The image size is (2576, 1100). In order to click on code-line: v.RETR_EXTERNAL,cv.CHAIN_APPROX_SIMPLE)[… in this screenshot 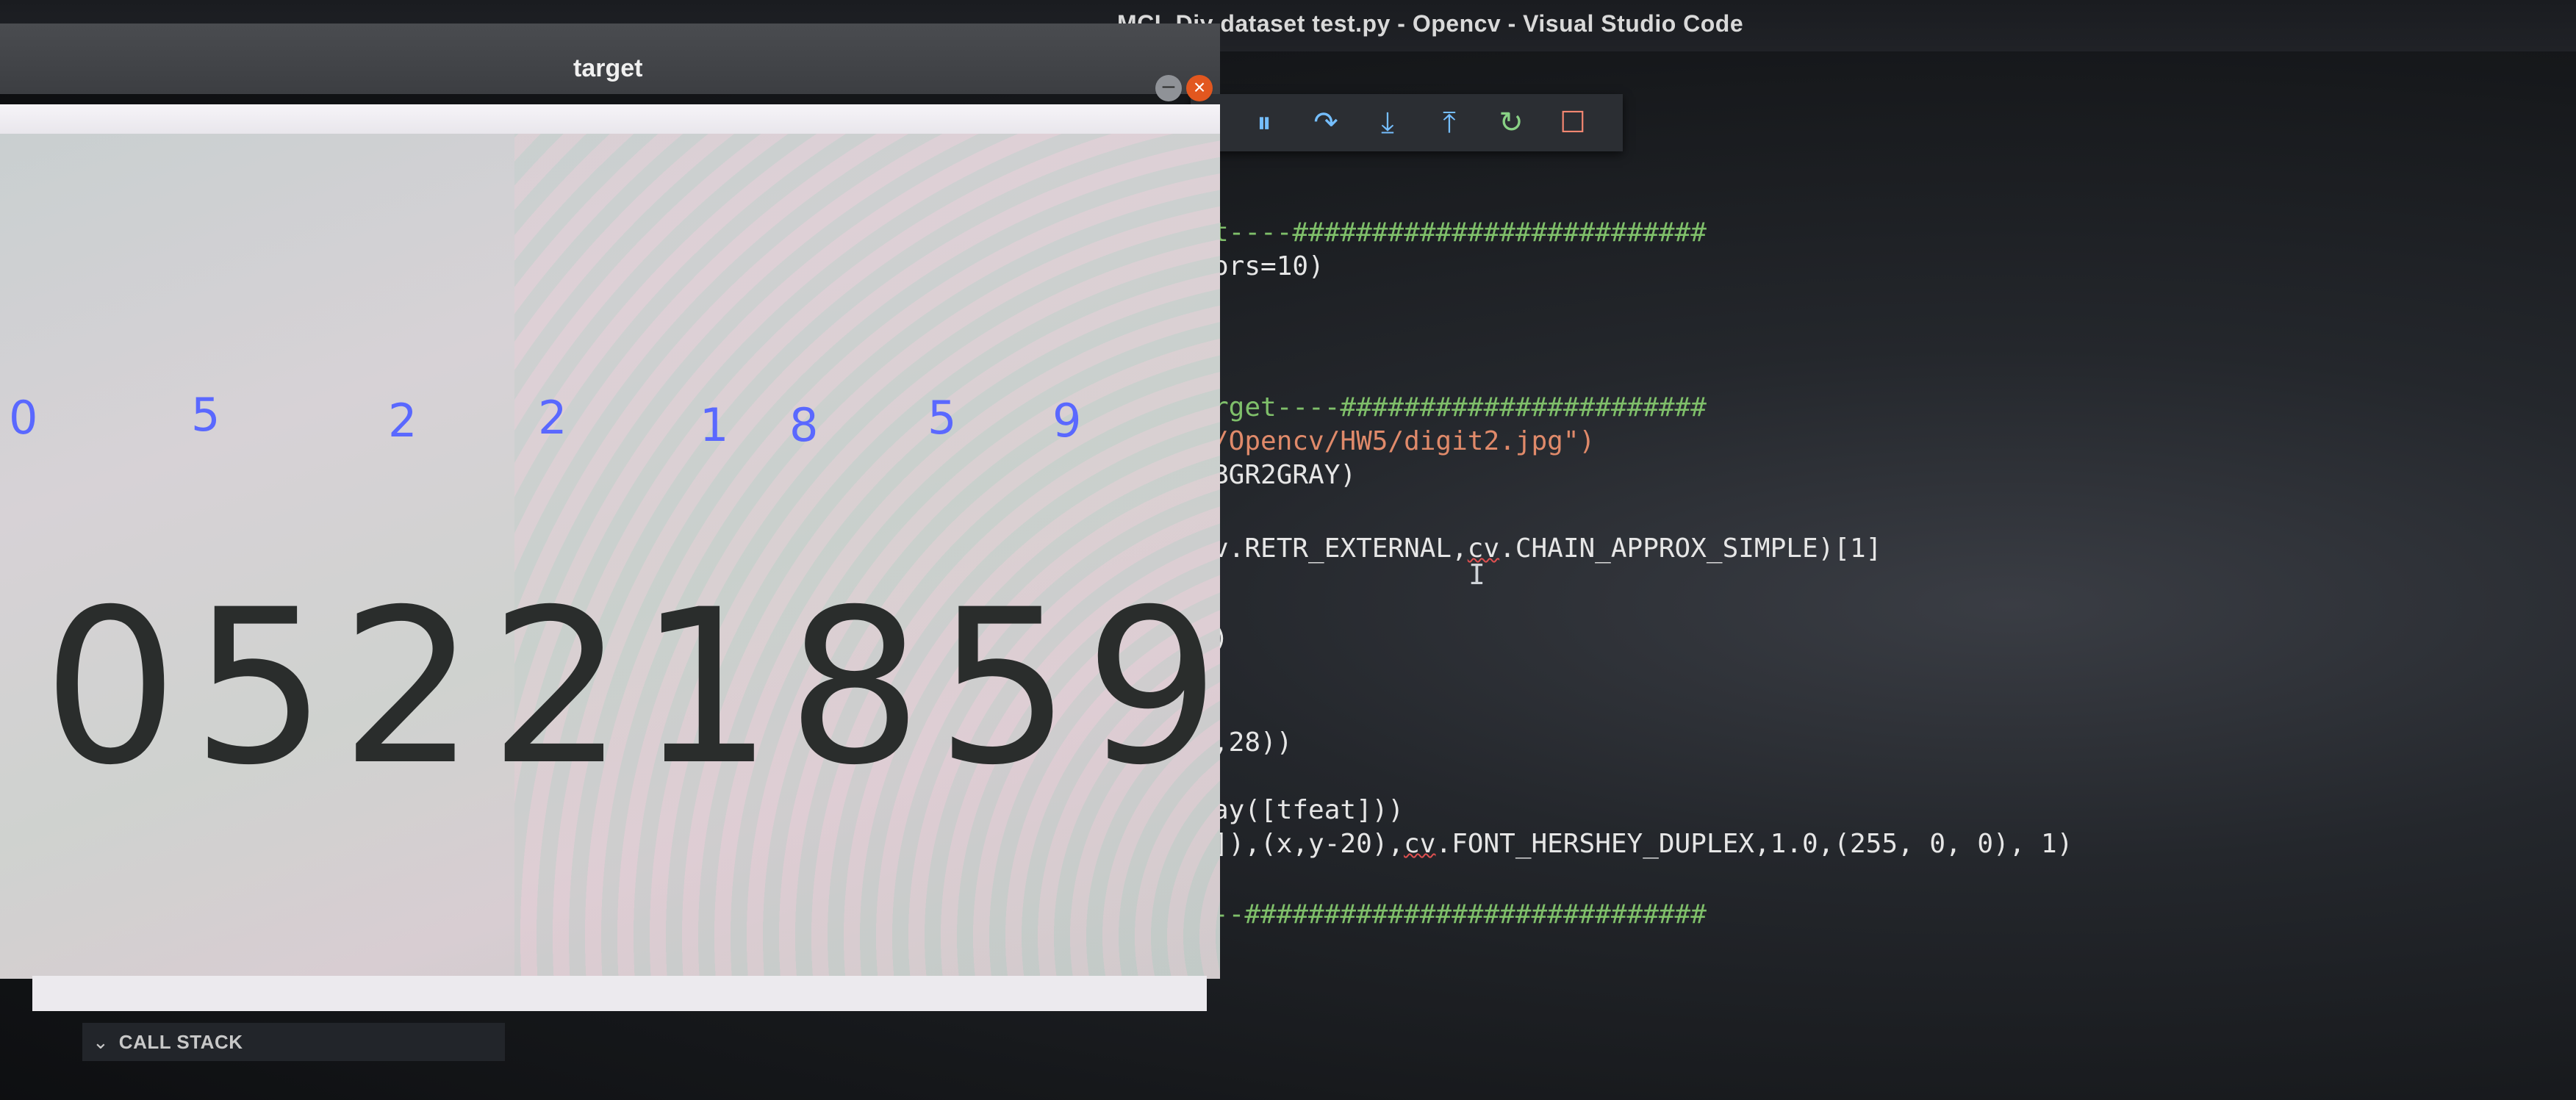, I will do `click(1547, 548)`.